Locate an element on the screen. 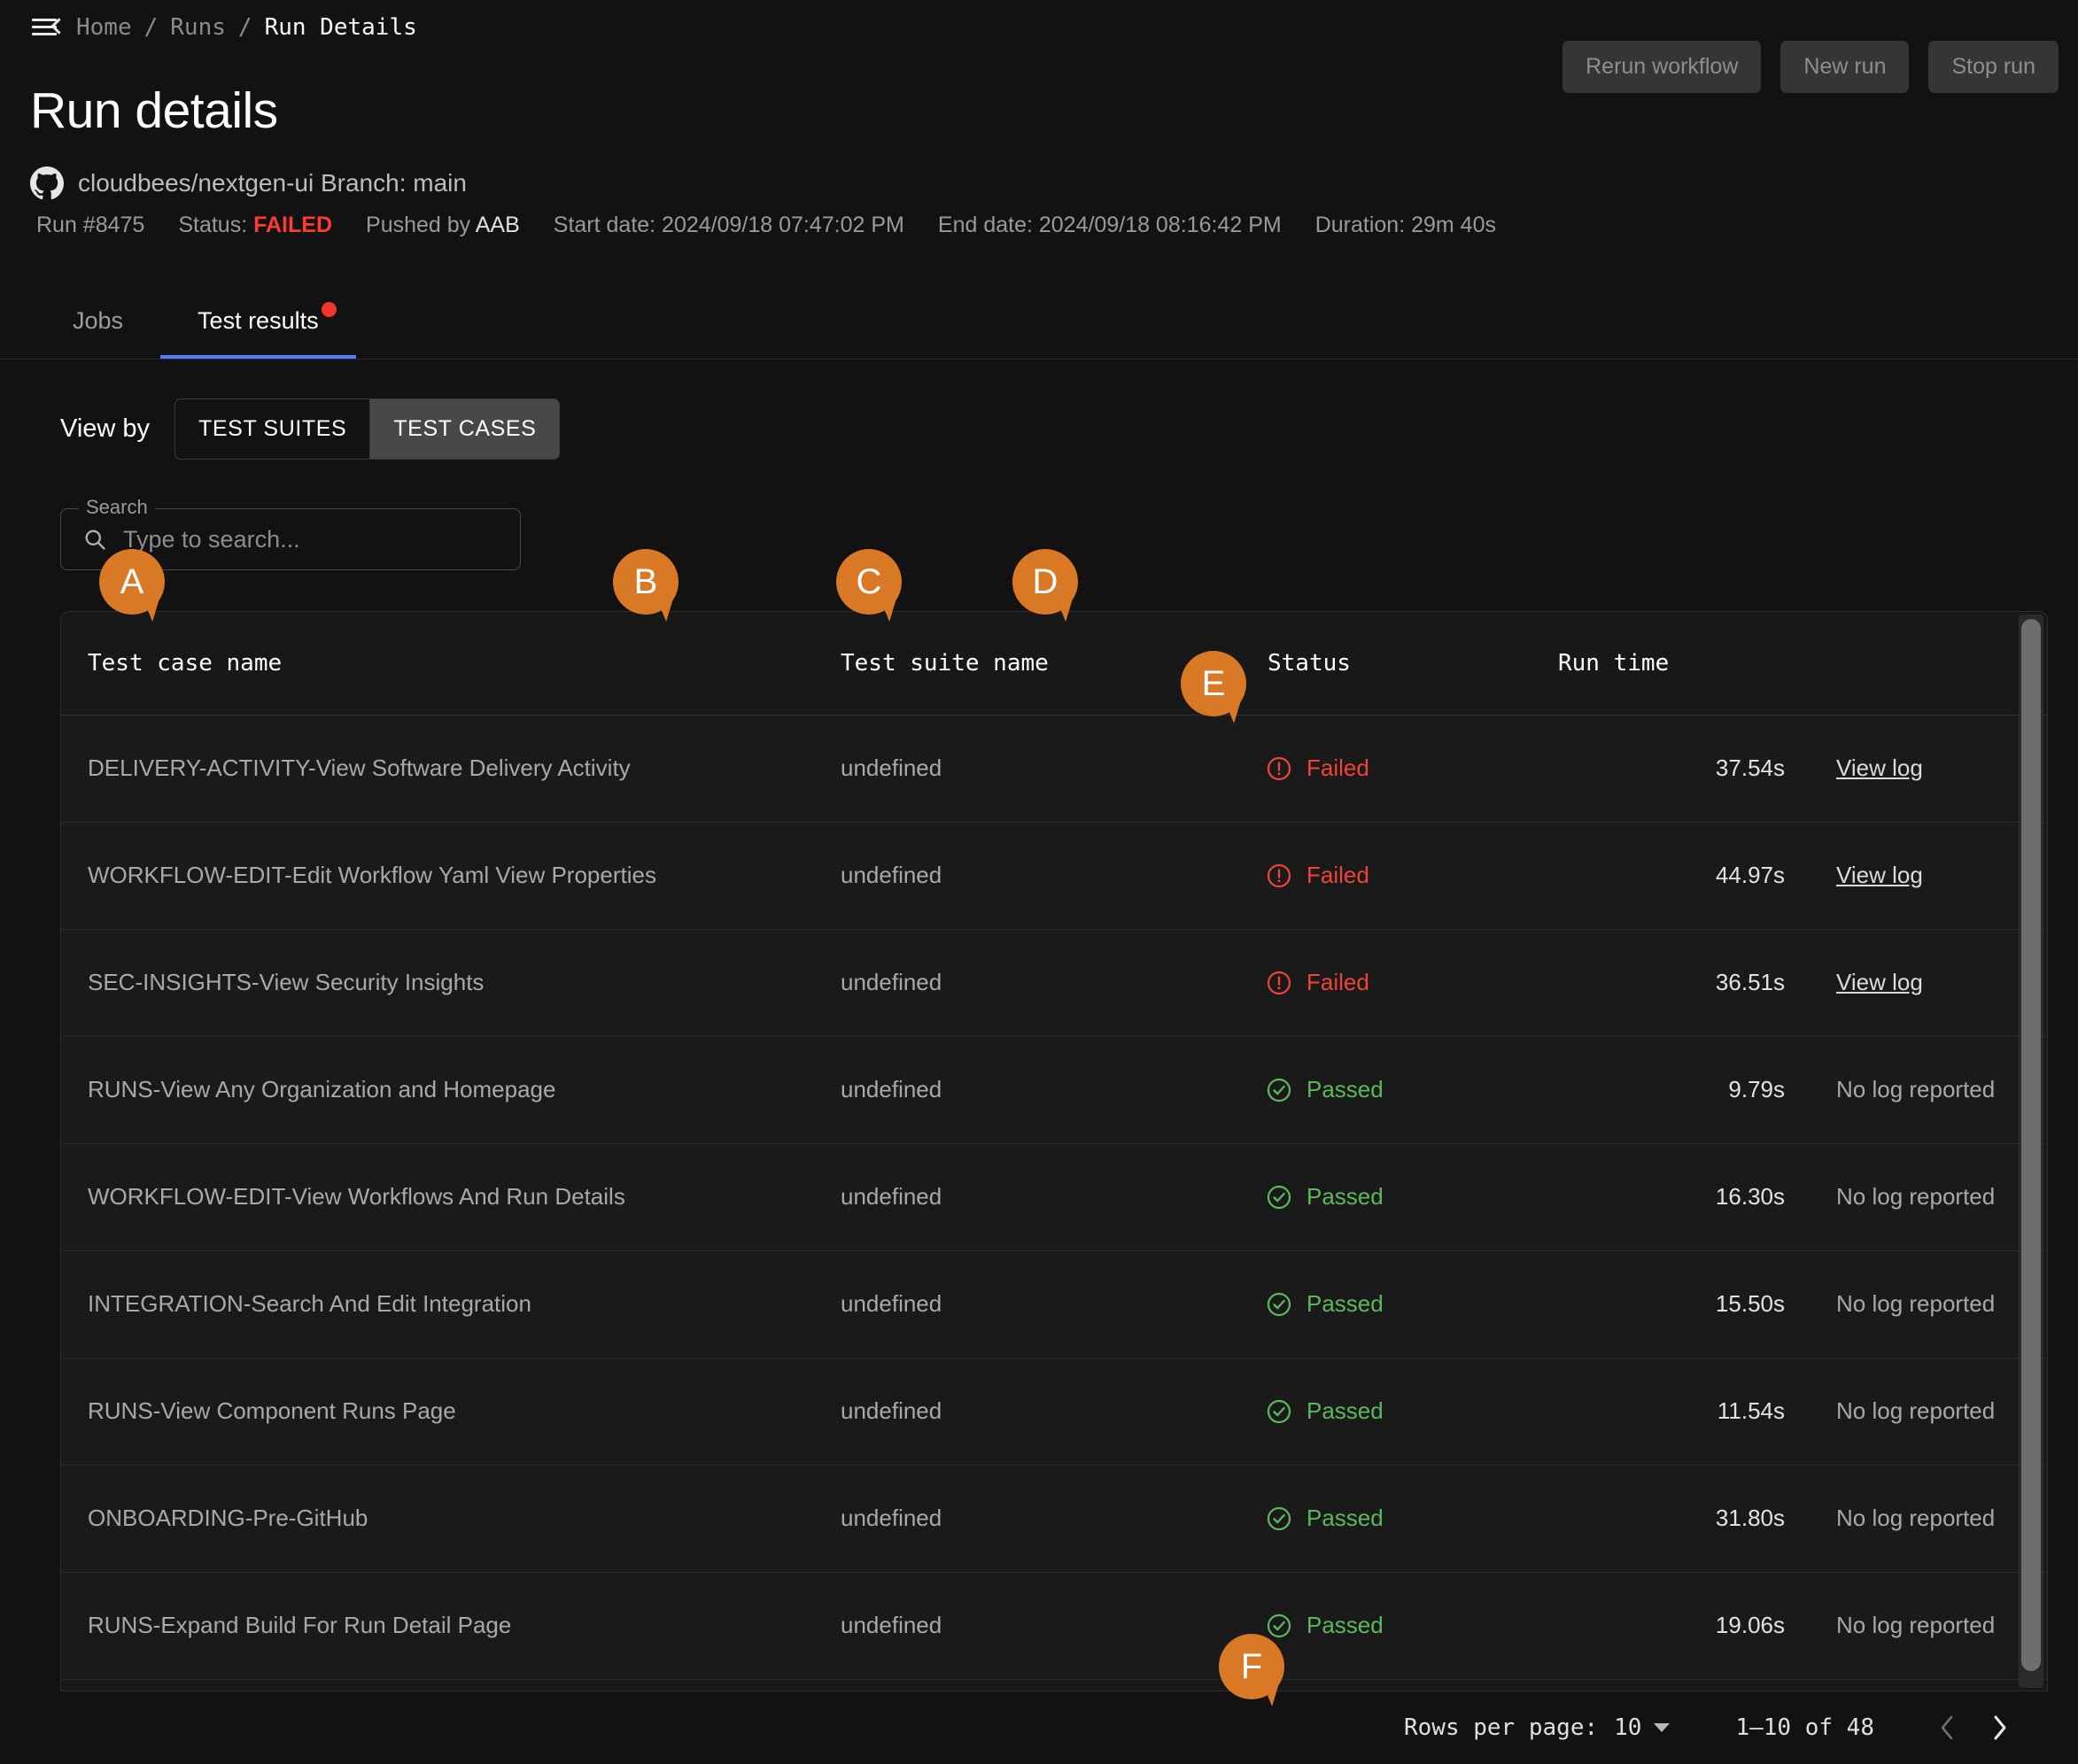 The width and height of the screenshot is (2078, 1764). cell-run-time: 19.06s is located at coordinates (1691, 1626).